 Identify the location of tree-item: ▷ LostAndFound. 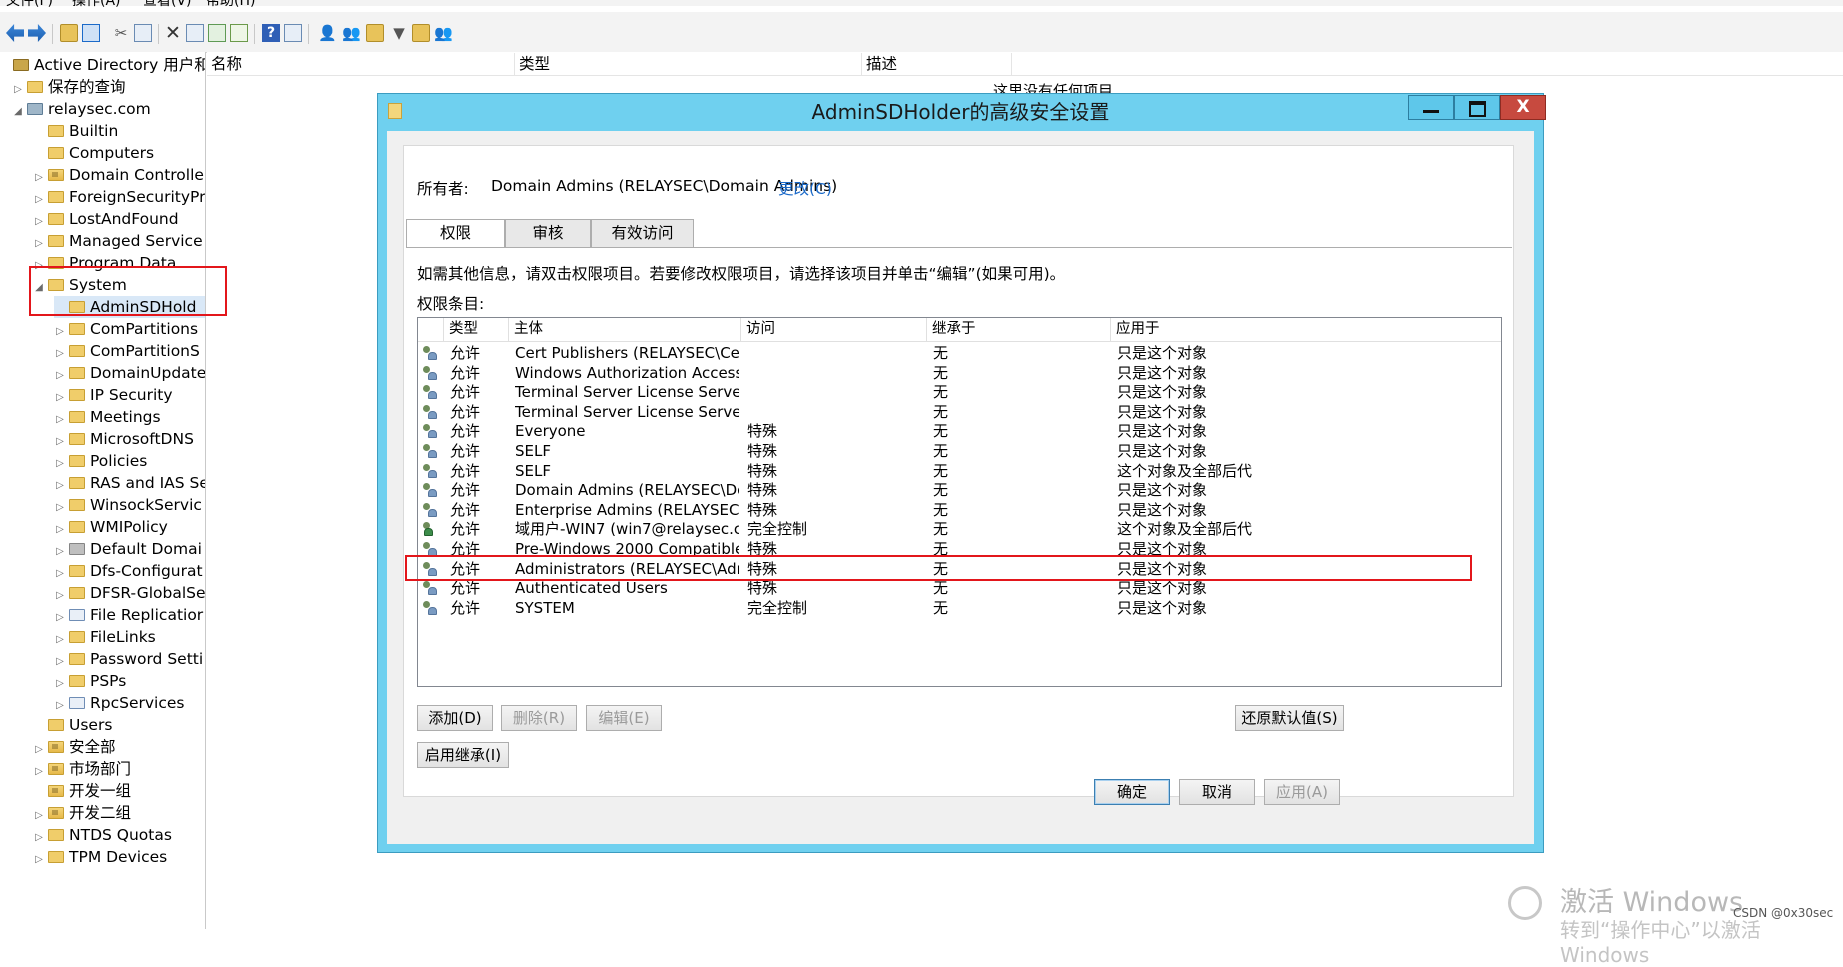
(105, 219).